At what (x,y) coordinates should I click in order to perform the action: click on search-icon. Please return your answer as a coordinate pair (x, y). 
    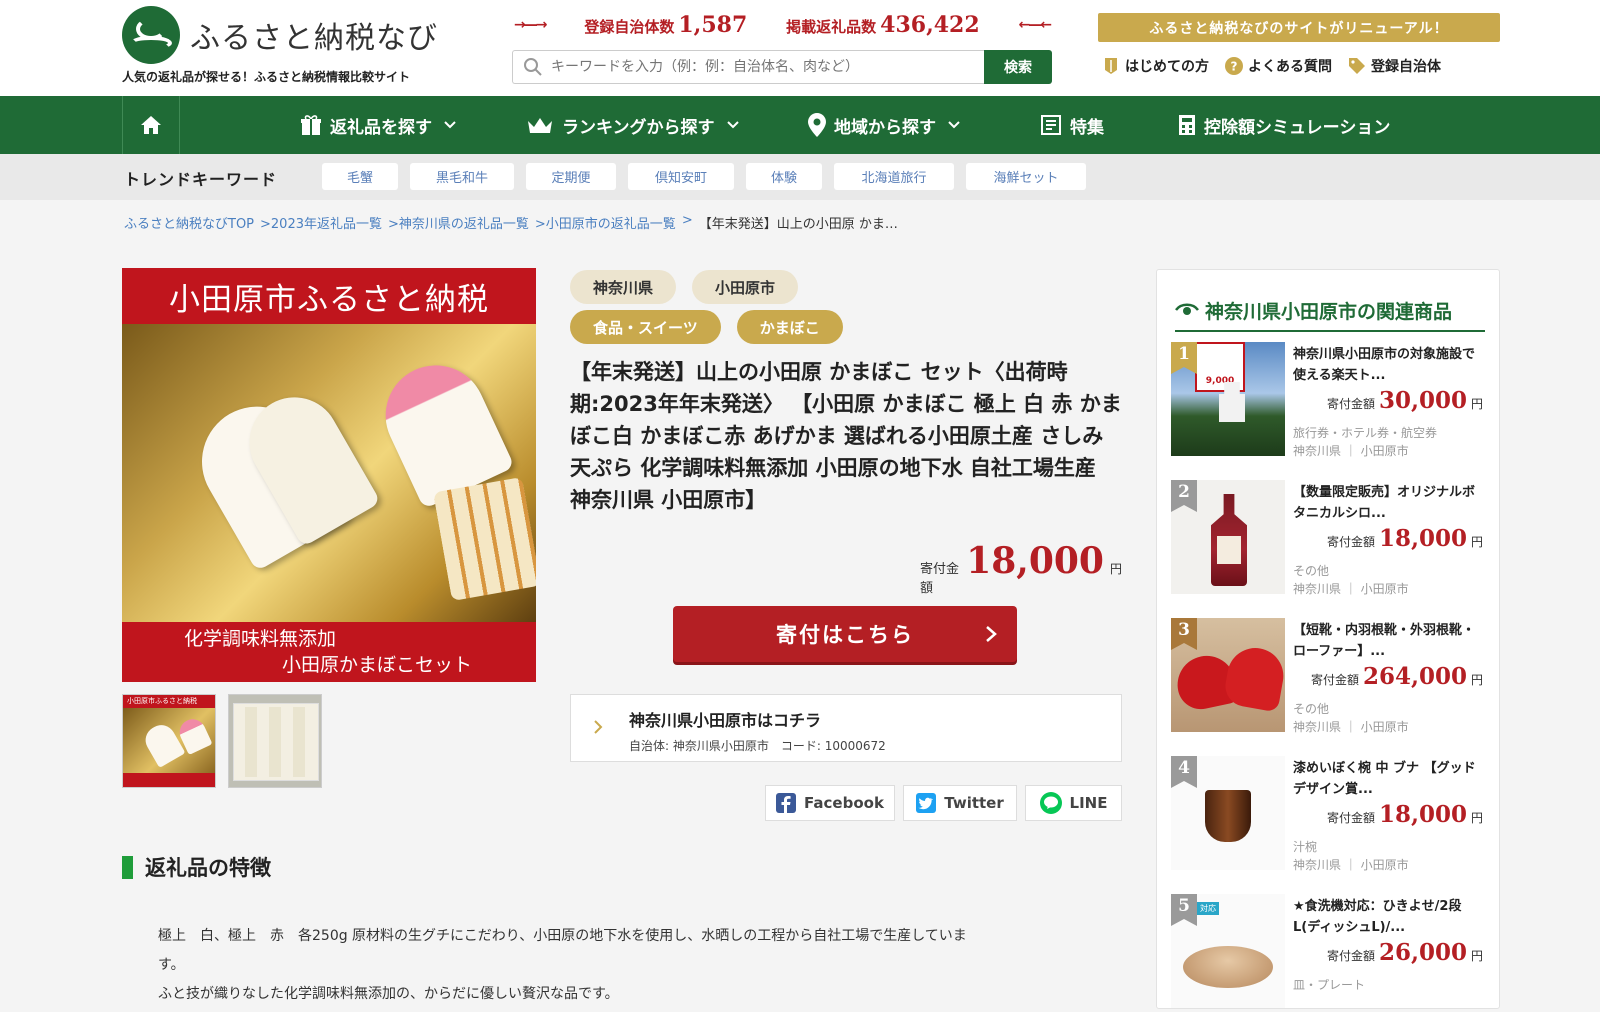
    Looking at the image, I should click on (533, 67).